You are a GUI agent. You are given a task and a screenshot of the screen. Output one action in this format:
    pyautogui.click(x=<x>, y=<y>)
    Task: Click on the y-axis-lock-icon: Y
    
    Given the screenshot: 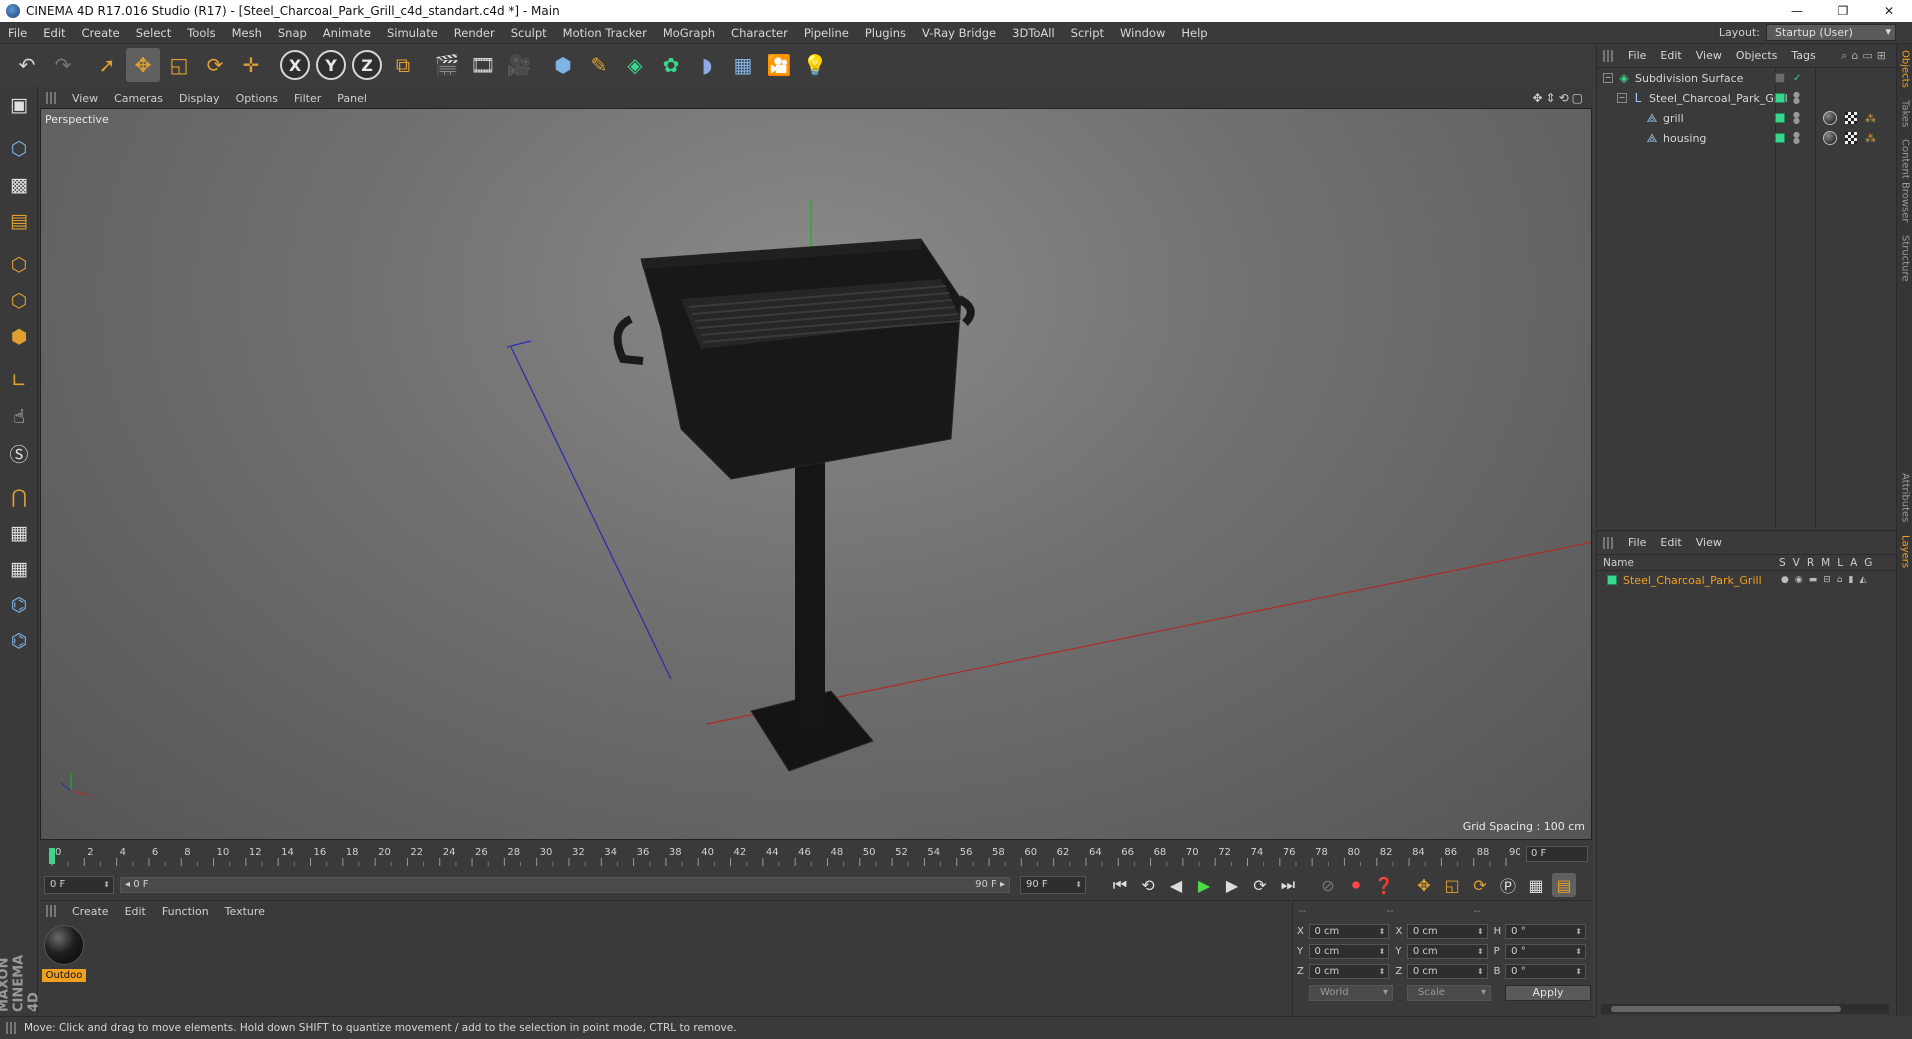 What is the action you would take?
    pyautogui.click(x=331, y=65)
    